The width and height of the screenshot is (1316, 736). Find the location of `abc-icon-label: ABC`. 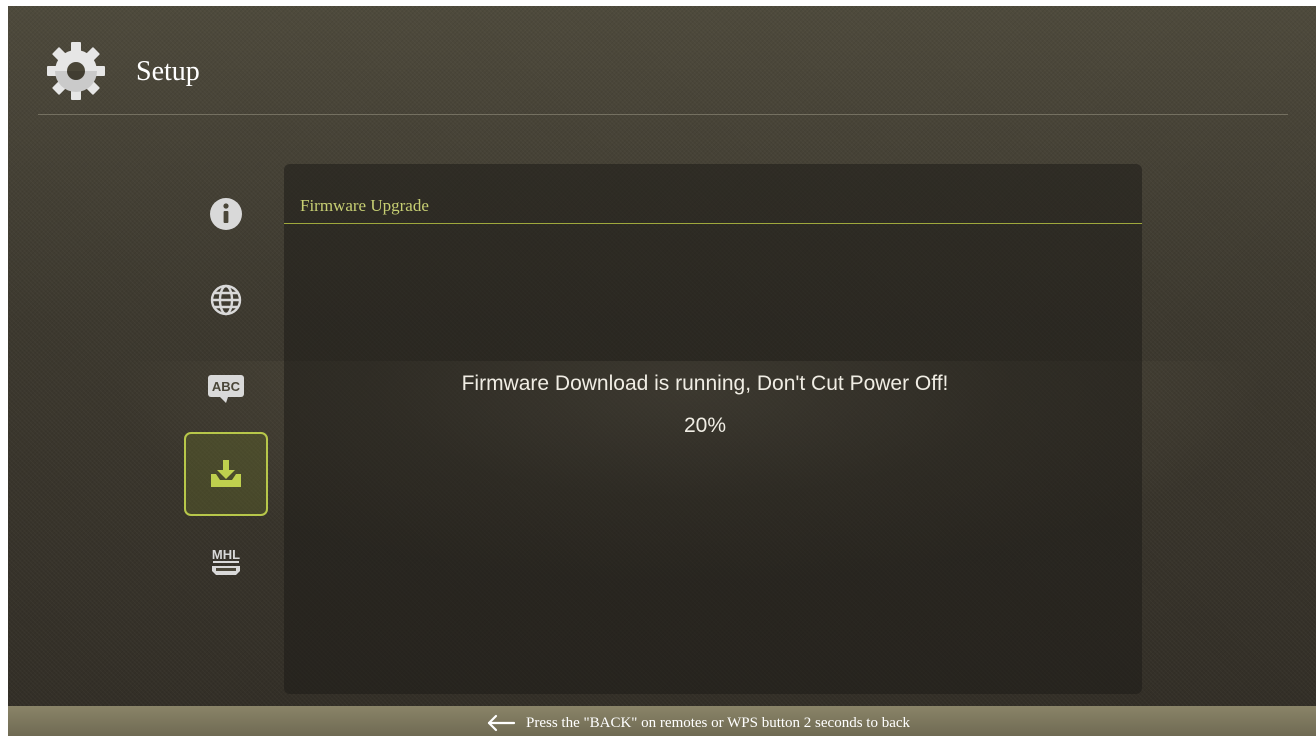

abc-icon-label: ABC is located at coordinates (226, 386).